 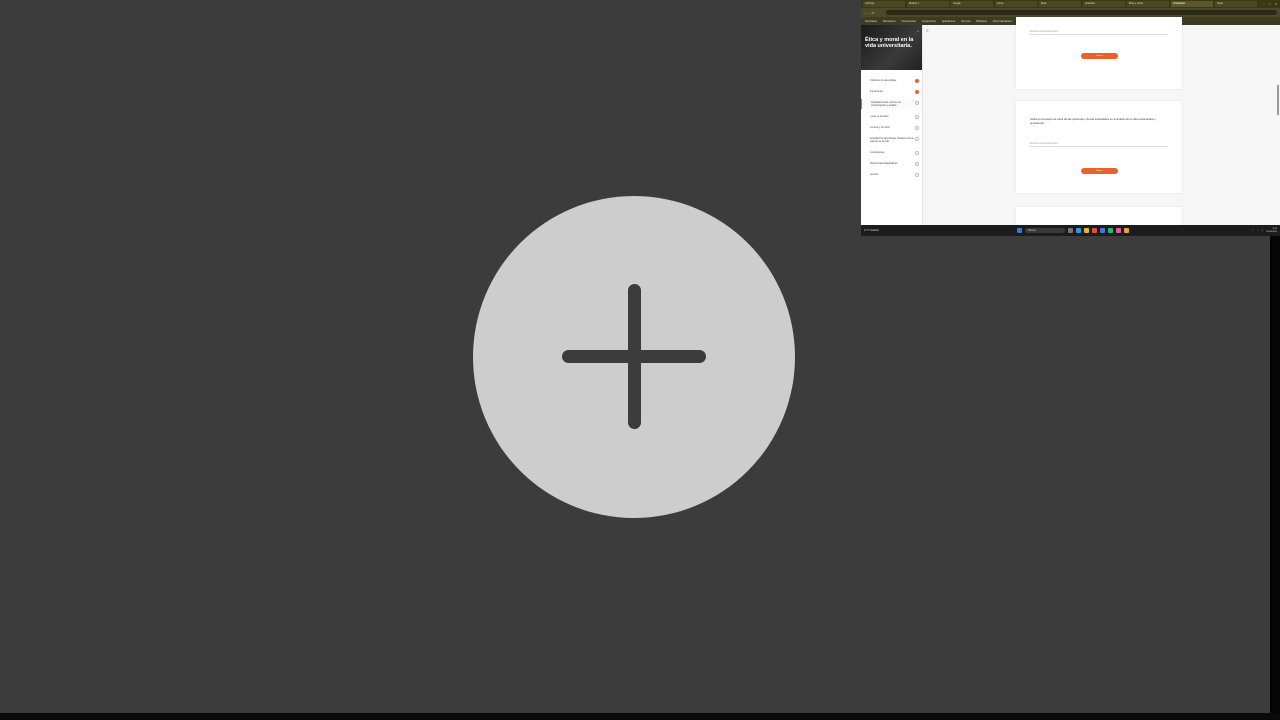 What do you see at coordinates (1192, 4) in the screenshot?
I see `browser-tab-active: Actividades` at bounding box center [1192, 4].